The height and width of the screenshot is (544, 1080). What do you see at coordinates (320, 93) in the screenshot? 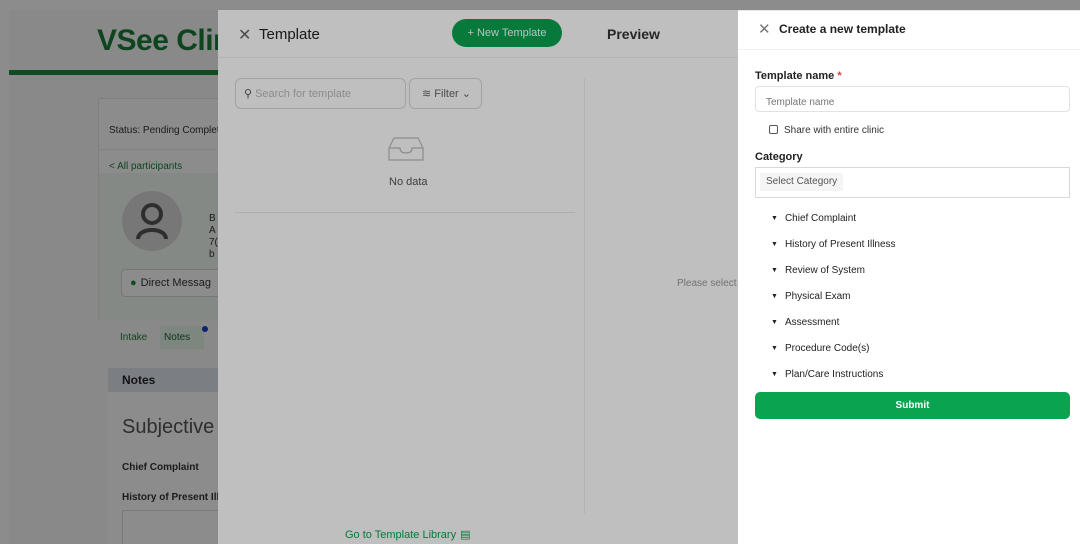
I see `search-input: ⚲ Search for template` at bounding box center [320, 93].